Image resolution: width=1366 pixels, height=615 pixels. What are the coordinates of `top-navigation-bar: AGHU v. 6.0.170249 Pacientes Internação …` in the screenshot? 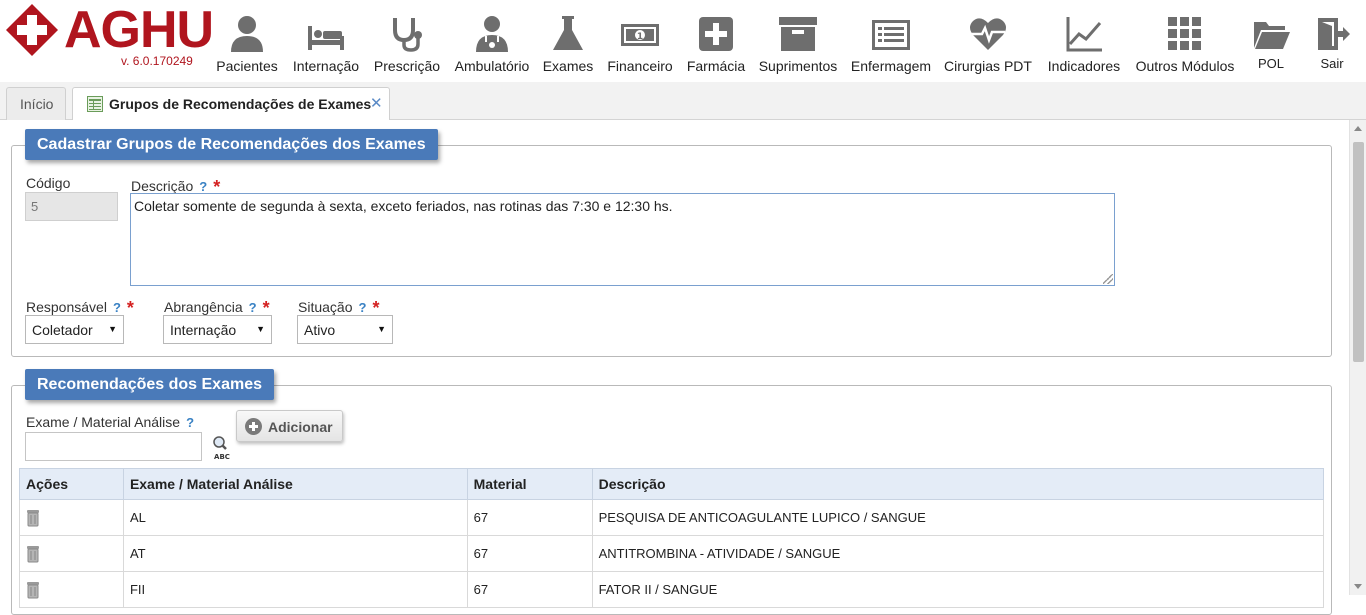 It's located at (683, 41).